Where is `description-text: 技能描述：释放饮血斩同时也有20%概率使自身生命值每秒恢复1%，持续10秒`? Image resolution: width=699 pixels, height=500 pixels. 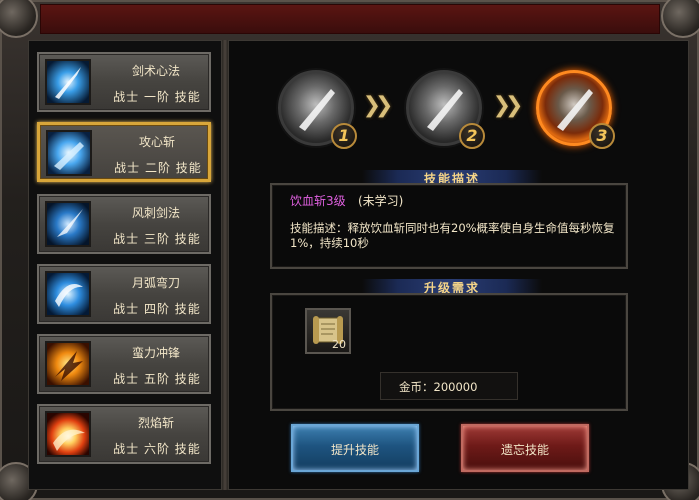 description-text: 技能描述：释放饮血斩同时也有20%概率使自身生命值每秒恢复1%，持续10秒 is located at coordinates (452, 235).